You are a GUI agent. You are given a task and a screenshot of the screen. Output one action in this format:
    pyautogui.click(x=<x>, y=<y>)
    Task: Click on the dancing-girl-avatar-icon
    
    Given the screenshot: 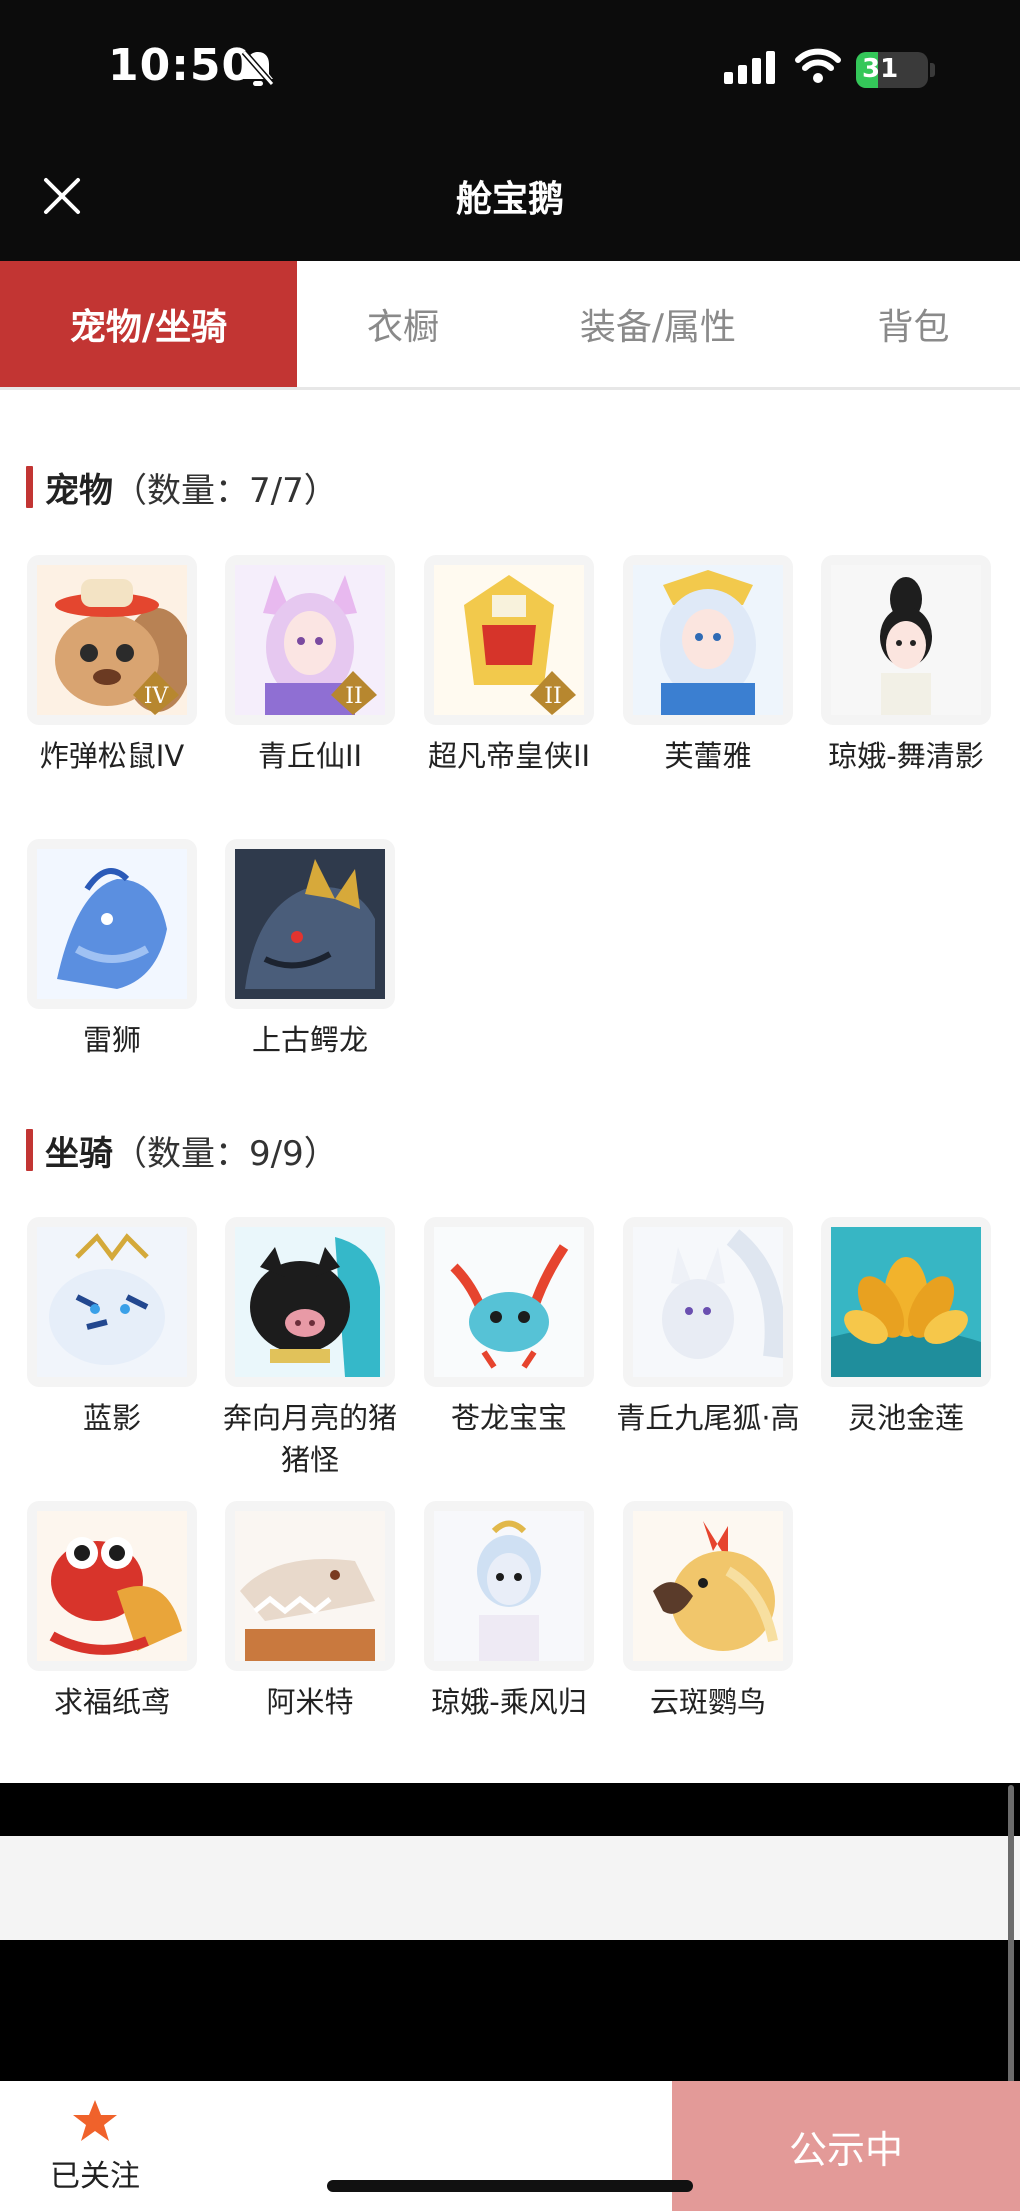 What is the action you would take?
    pyautogui.click(x=906, y=640)
    